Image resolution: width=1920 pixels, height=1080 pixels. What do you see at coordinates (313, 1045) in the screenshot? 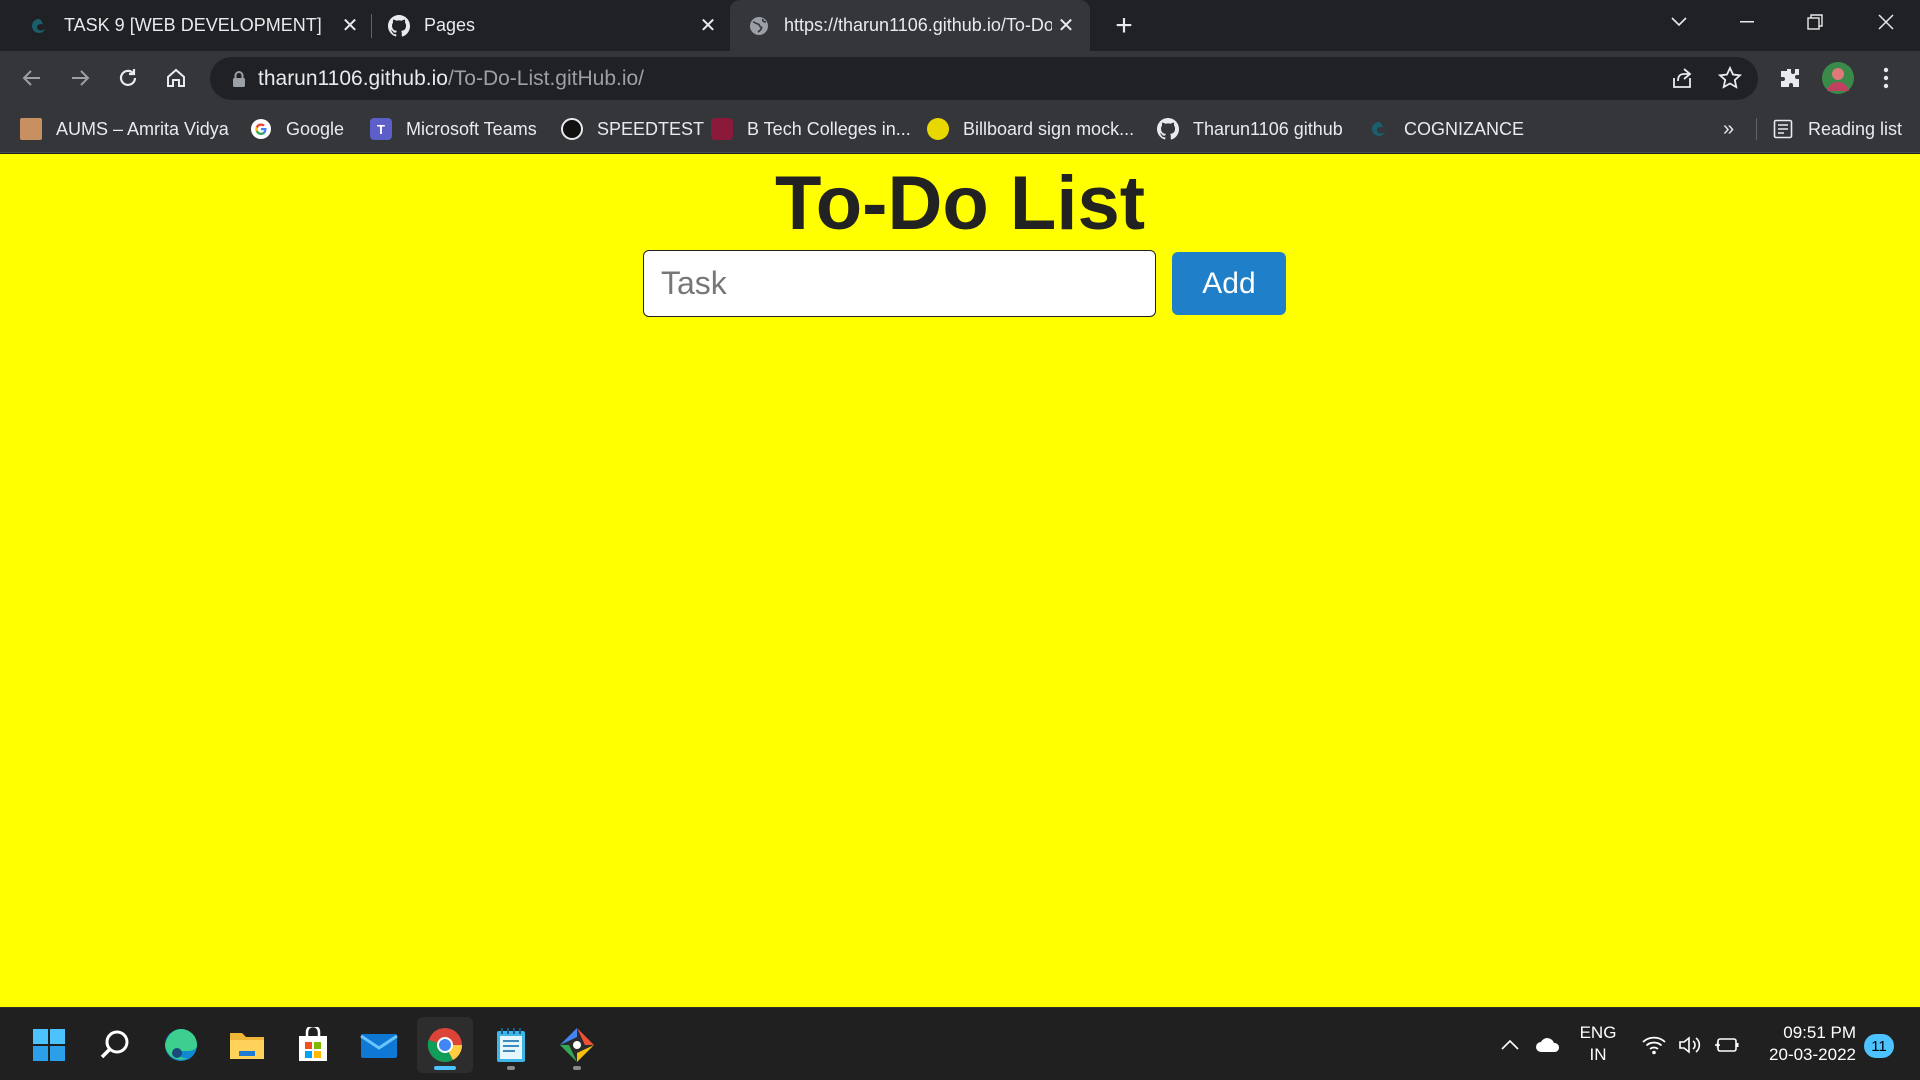
I see `store-icon` at bounding box center [313, 1045].